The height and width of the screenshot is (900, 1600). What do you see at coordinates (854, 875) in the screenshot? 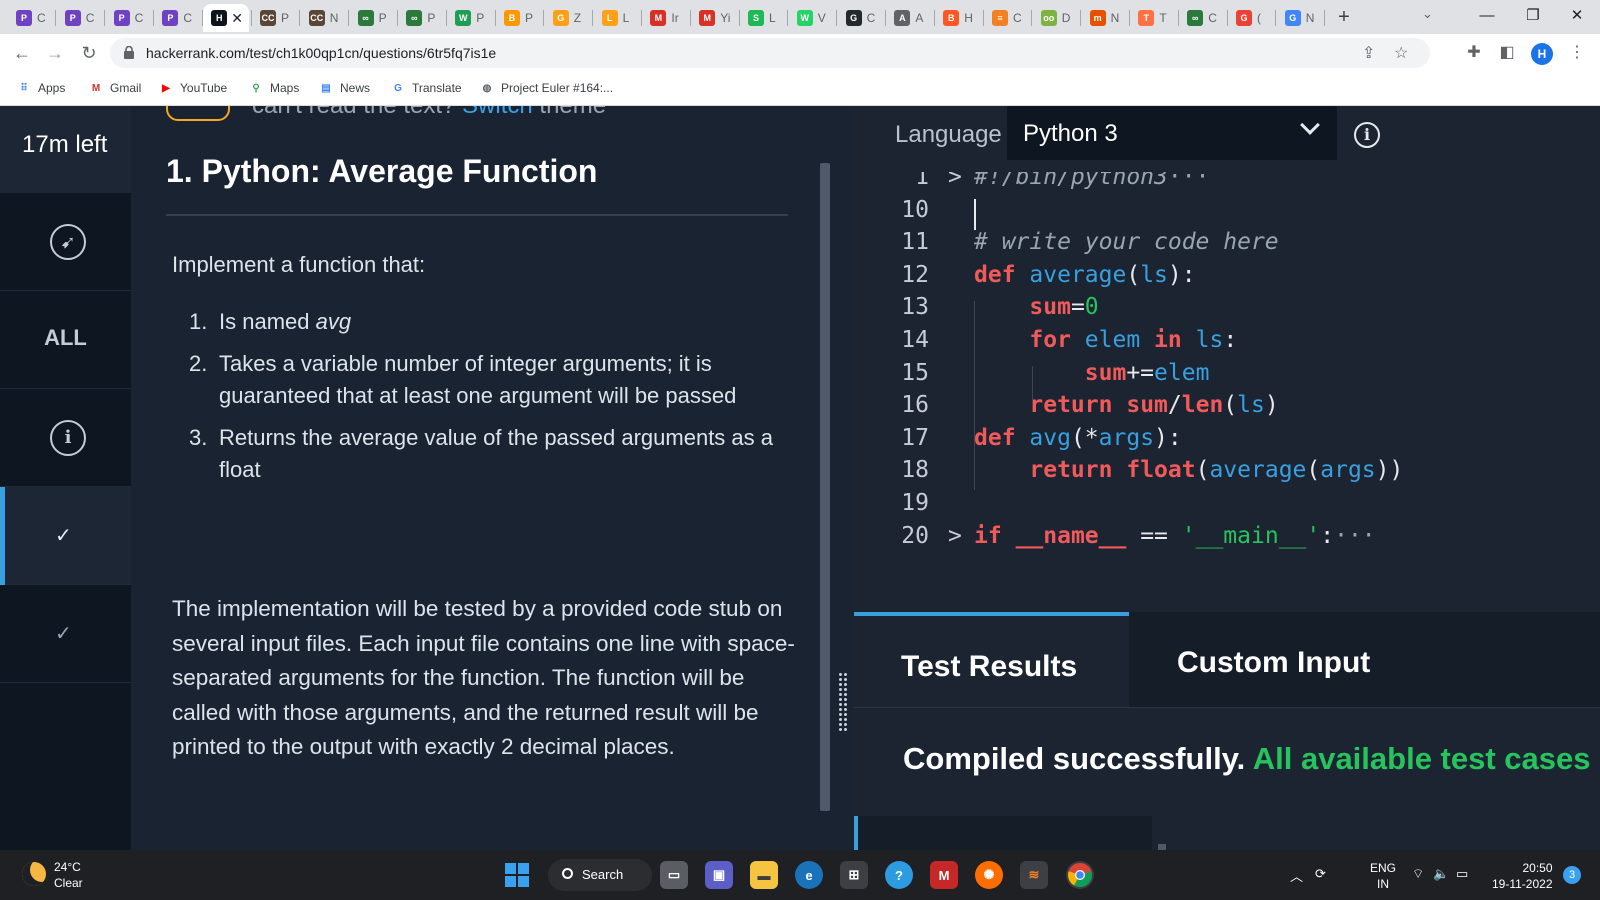
I see `store-icon: ⊞` at bounding box center [854, 875].